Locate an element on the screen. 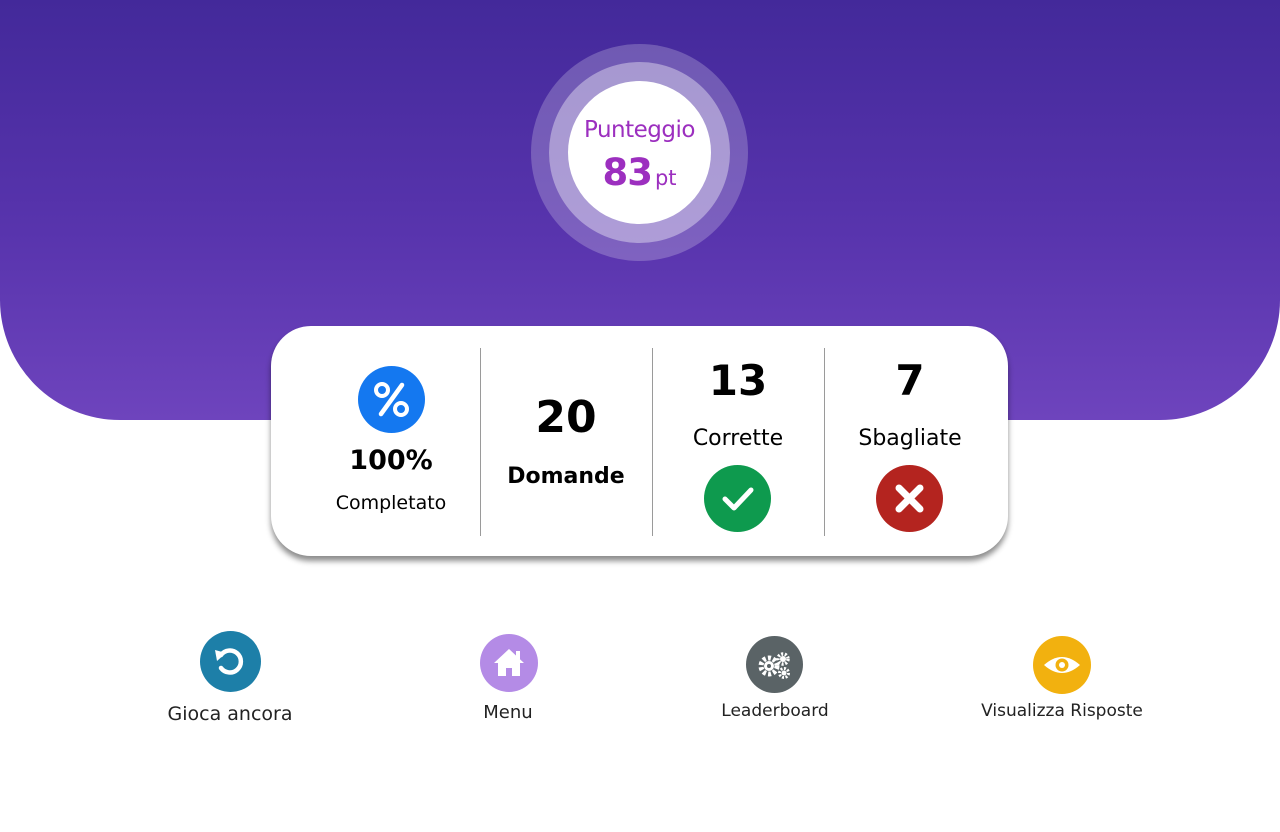 This screenshot has height=832, width=1280. leaderboard-button: Leaderboard is located at coordinates (775, 681).